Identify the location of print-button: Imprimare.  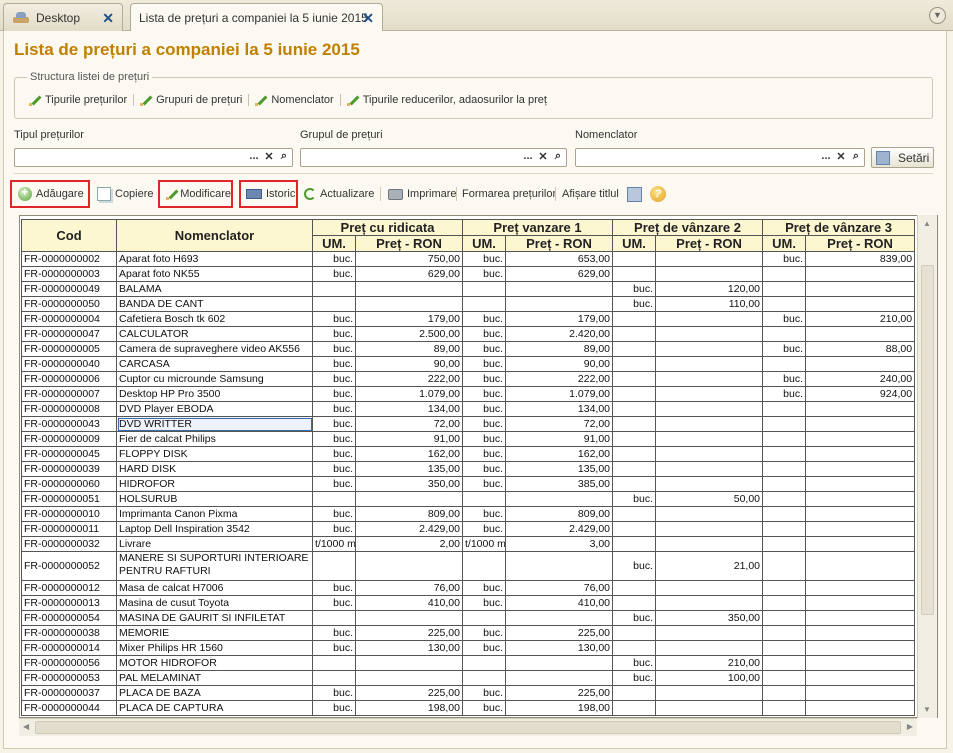
(422, 194).